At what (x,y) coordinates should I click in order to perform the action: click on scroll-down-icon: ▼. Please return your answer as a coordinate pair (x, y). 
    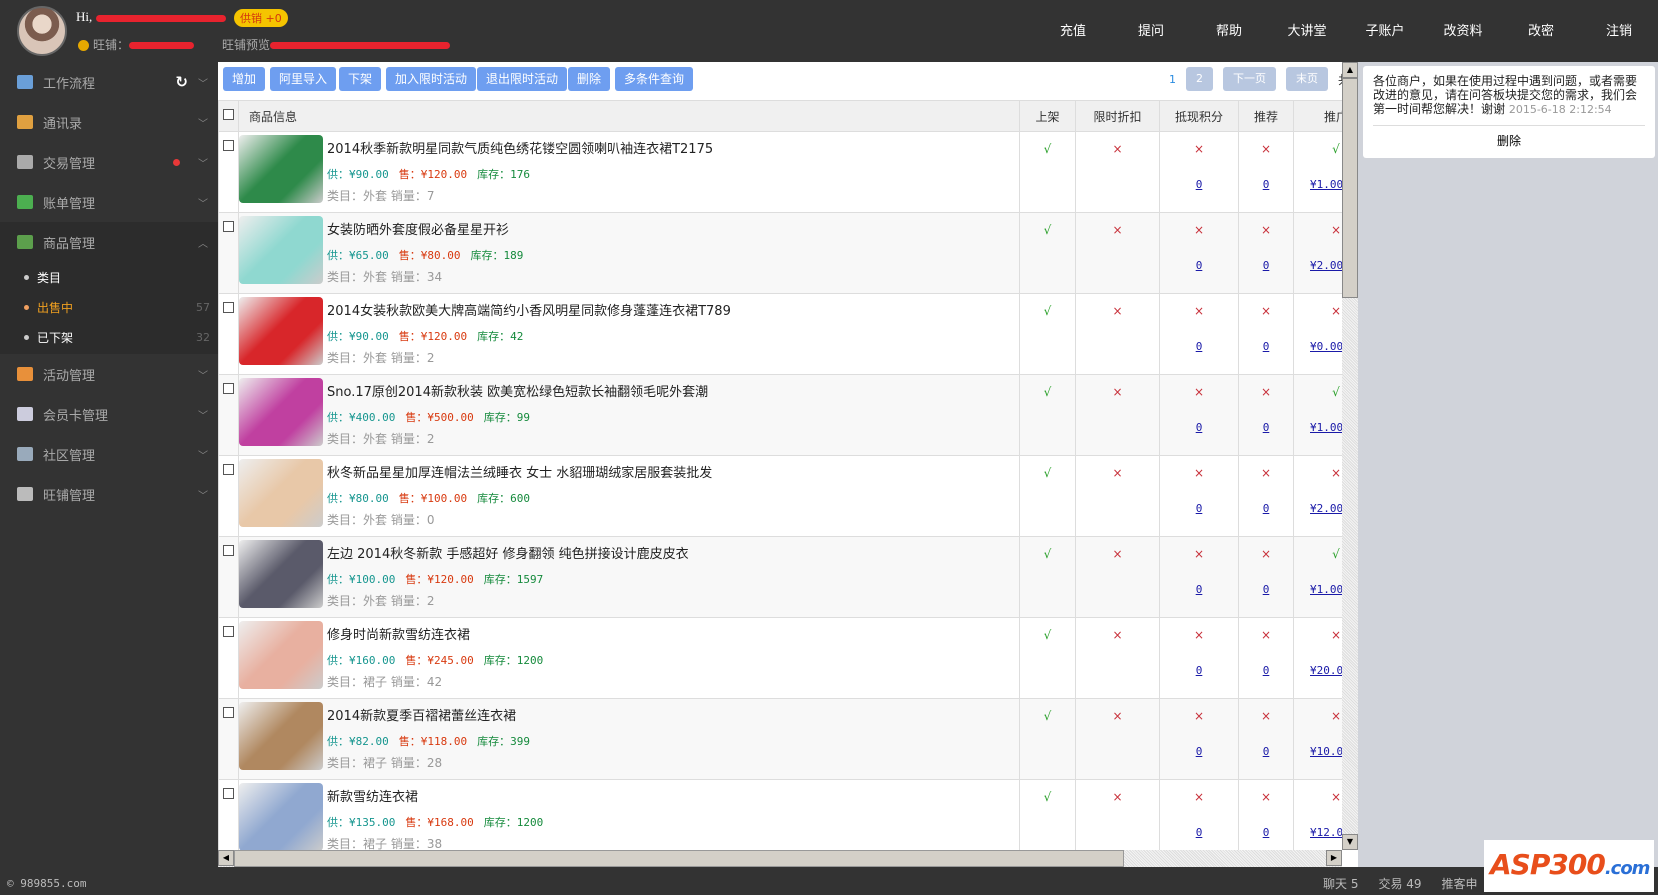
    Looking at the image, I should click on (1350, 842).